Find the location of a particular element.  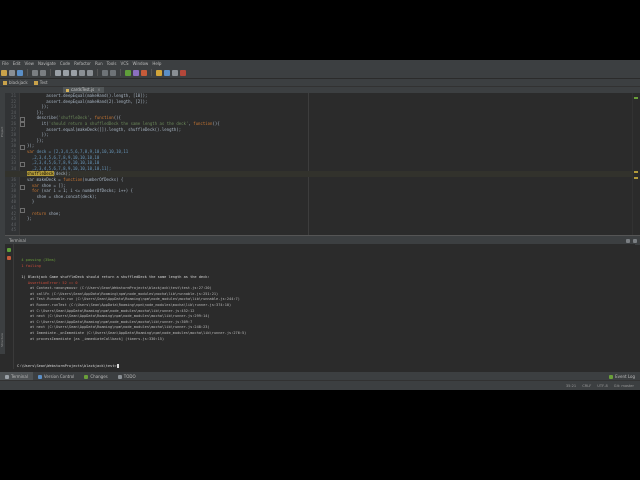

menu-run: Run is located at coordinates (99, 63).